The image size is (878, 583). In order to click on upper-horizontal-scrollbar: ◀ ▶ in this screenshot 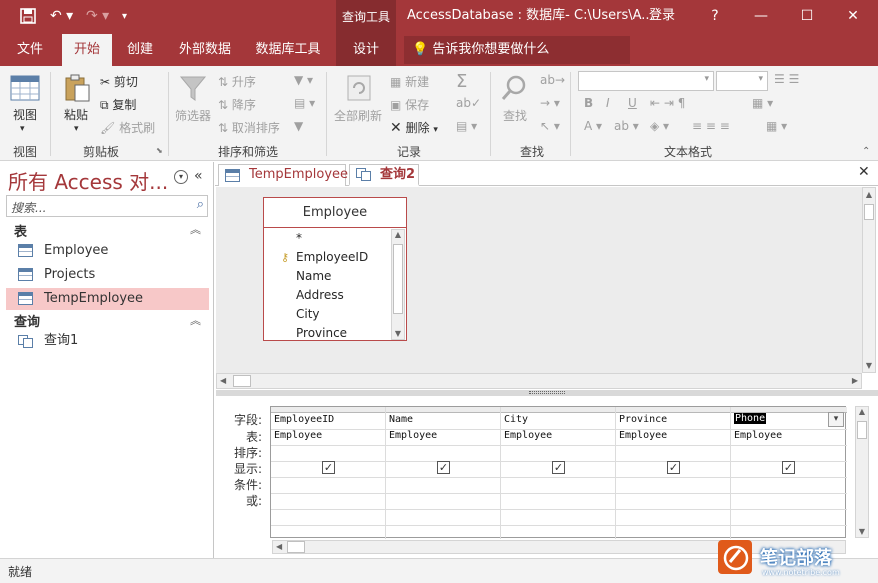, I will do `click(539, 381)`.